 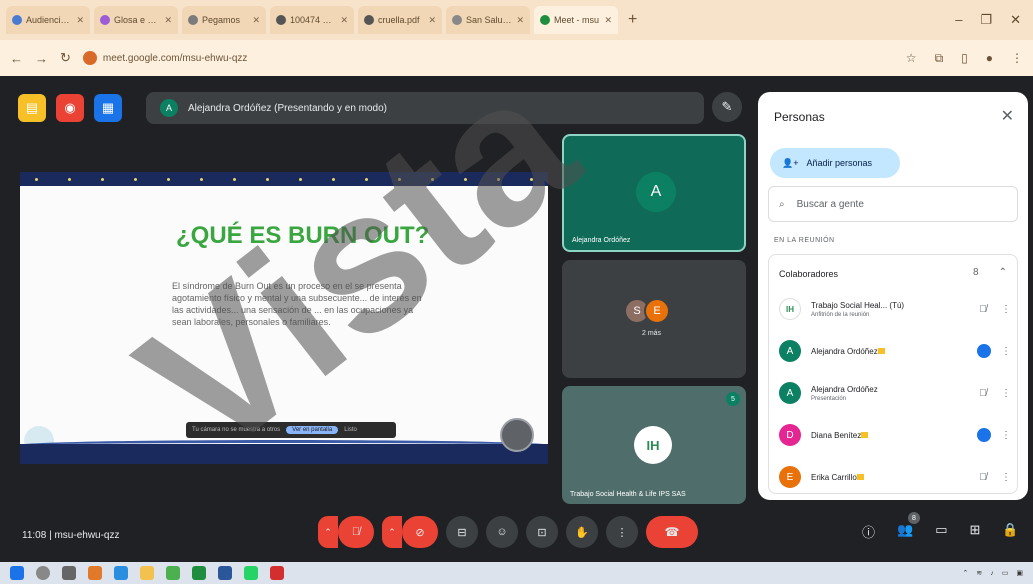 What do you see at coordinates (328, 532) in the screenshot?
I see `audio-options-chevron-icon: ⌃` at bounding box center [328, 532].